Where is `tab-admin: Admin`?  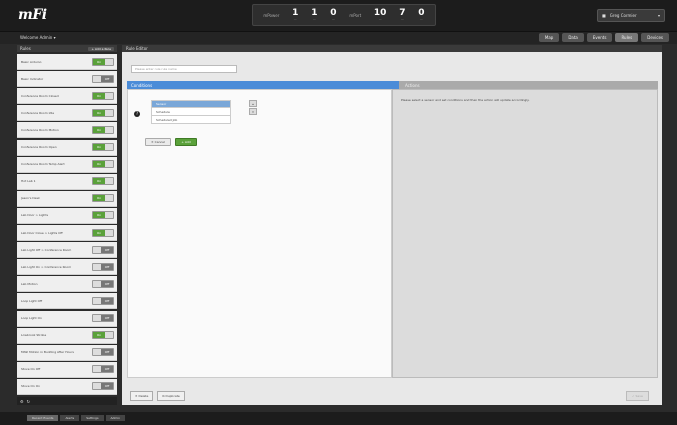
tab-admin: Admin is located at coordinates (115, 418).